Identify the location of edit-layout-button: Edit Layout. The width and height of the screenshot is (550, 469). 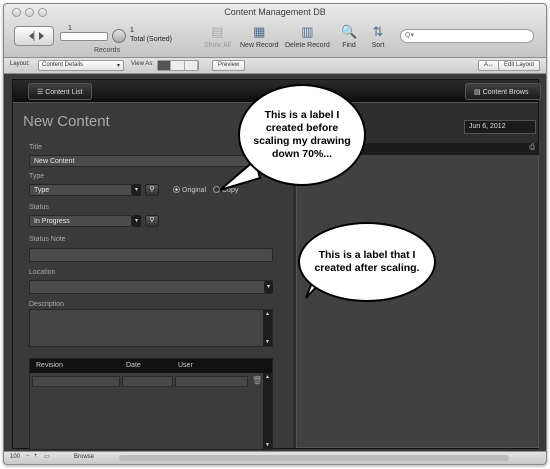
(519, 65).